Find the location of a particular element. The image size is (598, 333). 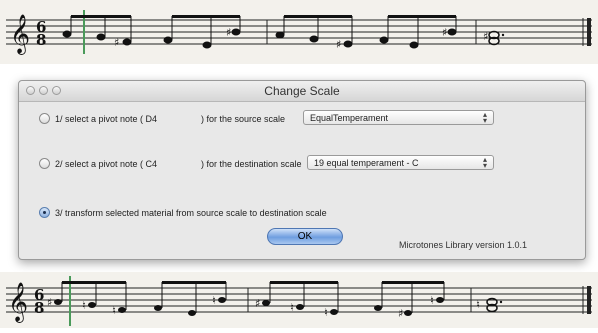

destination-pivot-label: 2/ select a pivot note ( C4 is located at coordinates (106, 164).